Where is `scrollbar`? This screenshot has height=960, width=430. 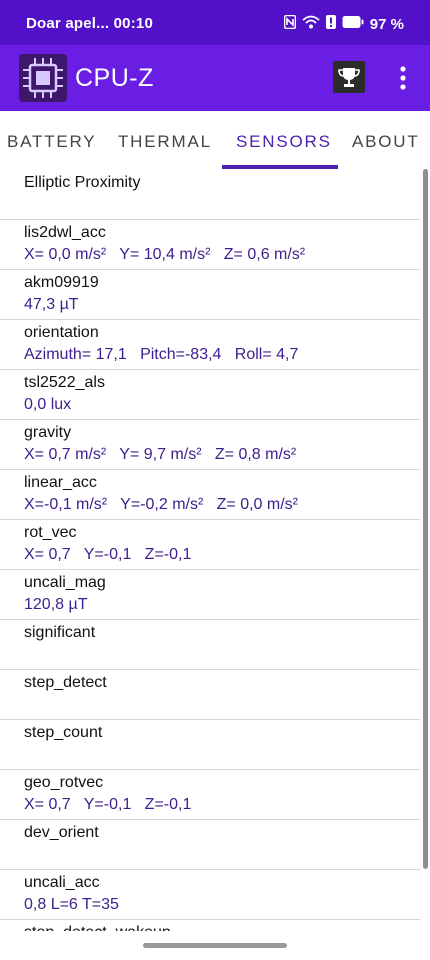 scrollbar is located at coordinates (425, 519).